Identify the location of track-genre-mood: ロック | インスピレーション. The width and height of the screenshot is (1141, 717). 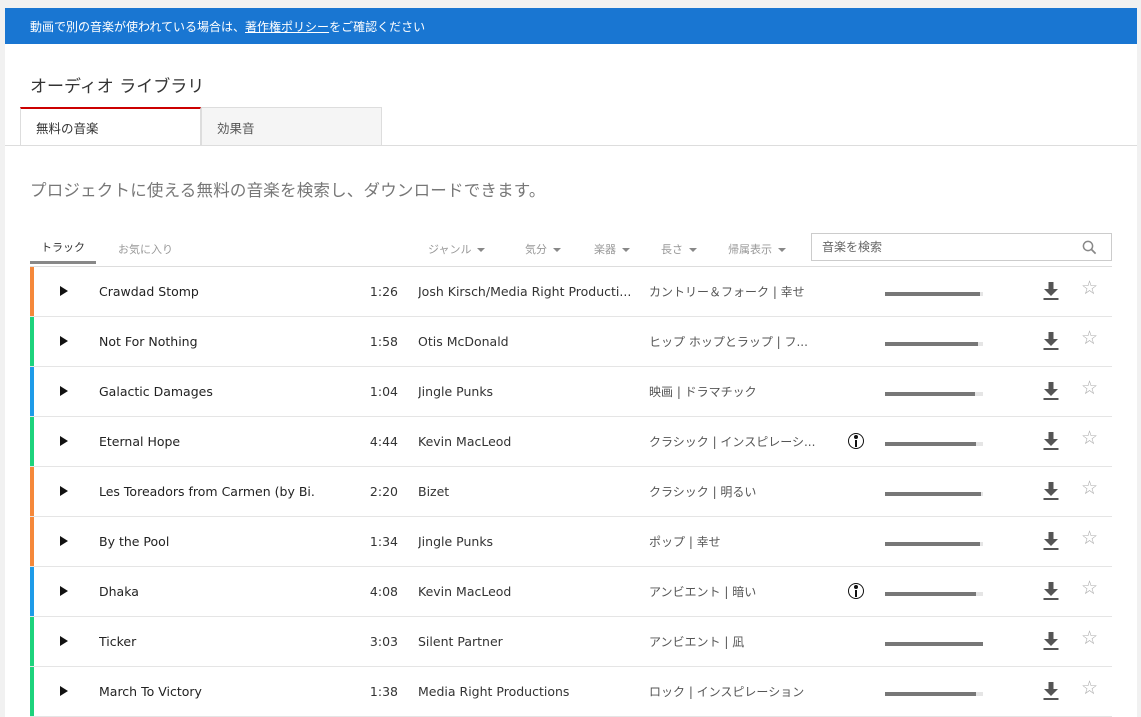
(727, 692).